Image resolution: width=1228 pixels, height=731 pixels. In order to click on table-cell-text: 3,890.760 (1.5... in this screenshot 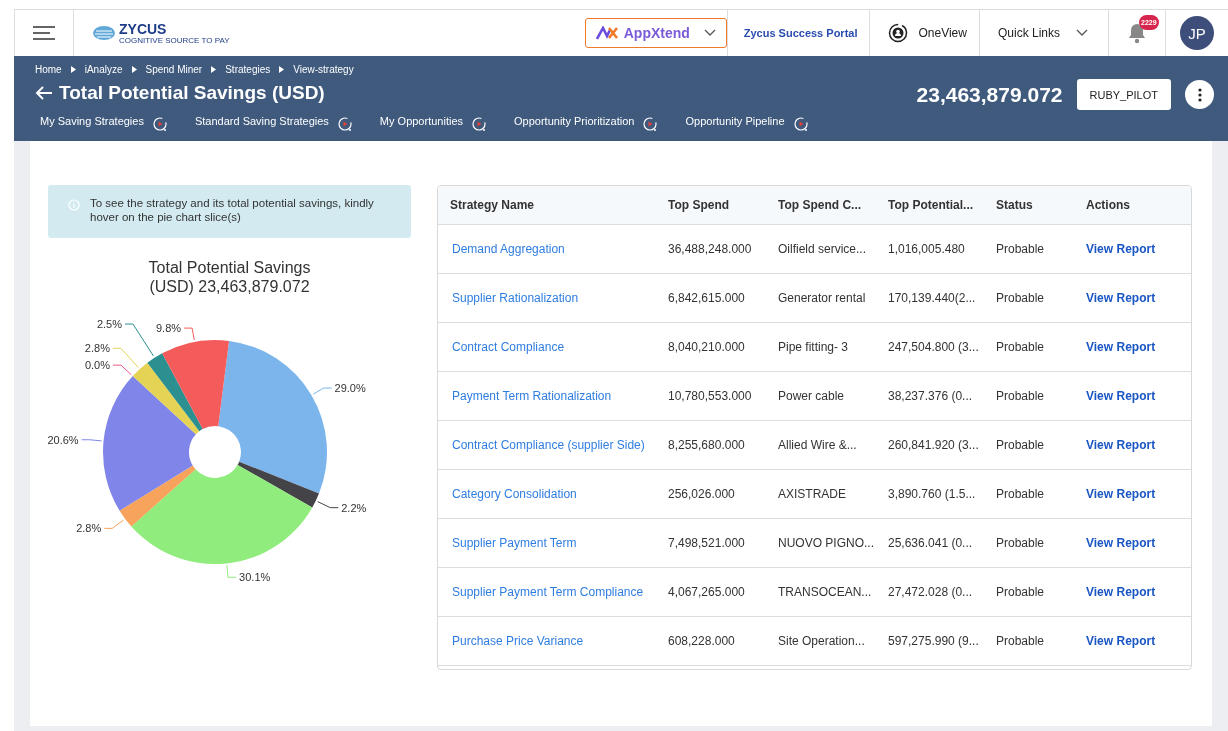, I will do `click(932, 494)`.